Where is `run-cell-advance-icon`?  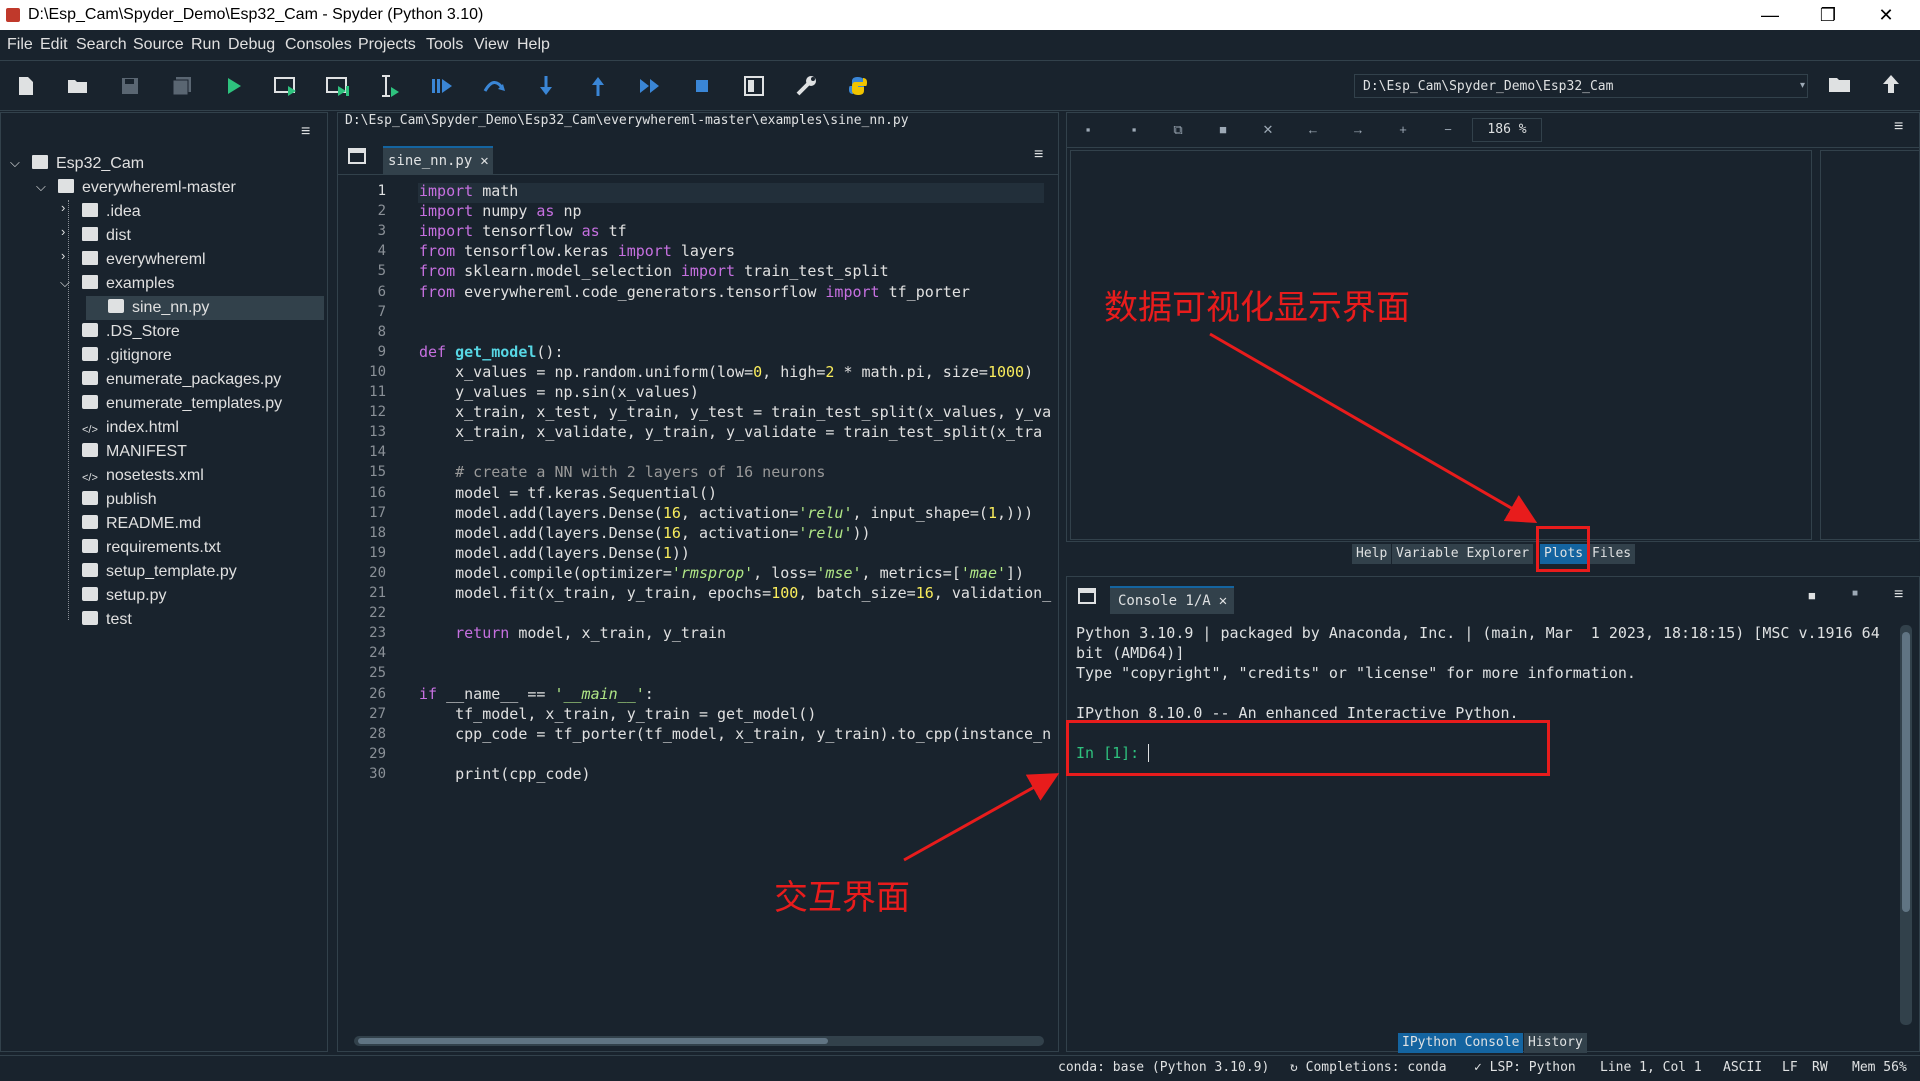 run-cell-advance-icon is located at coordinates (338, 86).